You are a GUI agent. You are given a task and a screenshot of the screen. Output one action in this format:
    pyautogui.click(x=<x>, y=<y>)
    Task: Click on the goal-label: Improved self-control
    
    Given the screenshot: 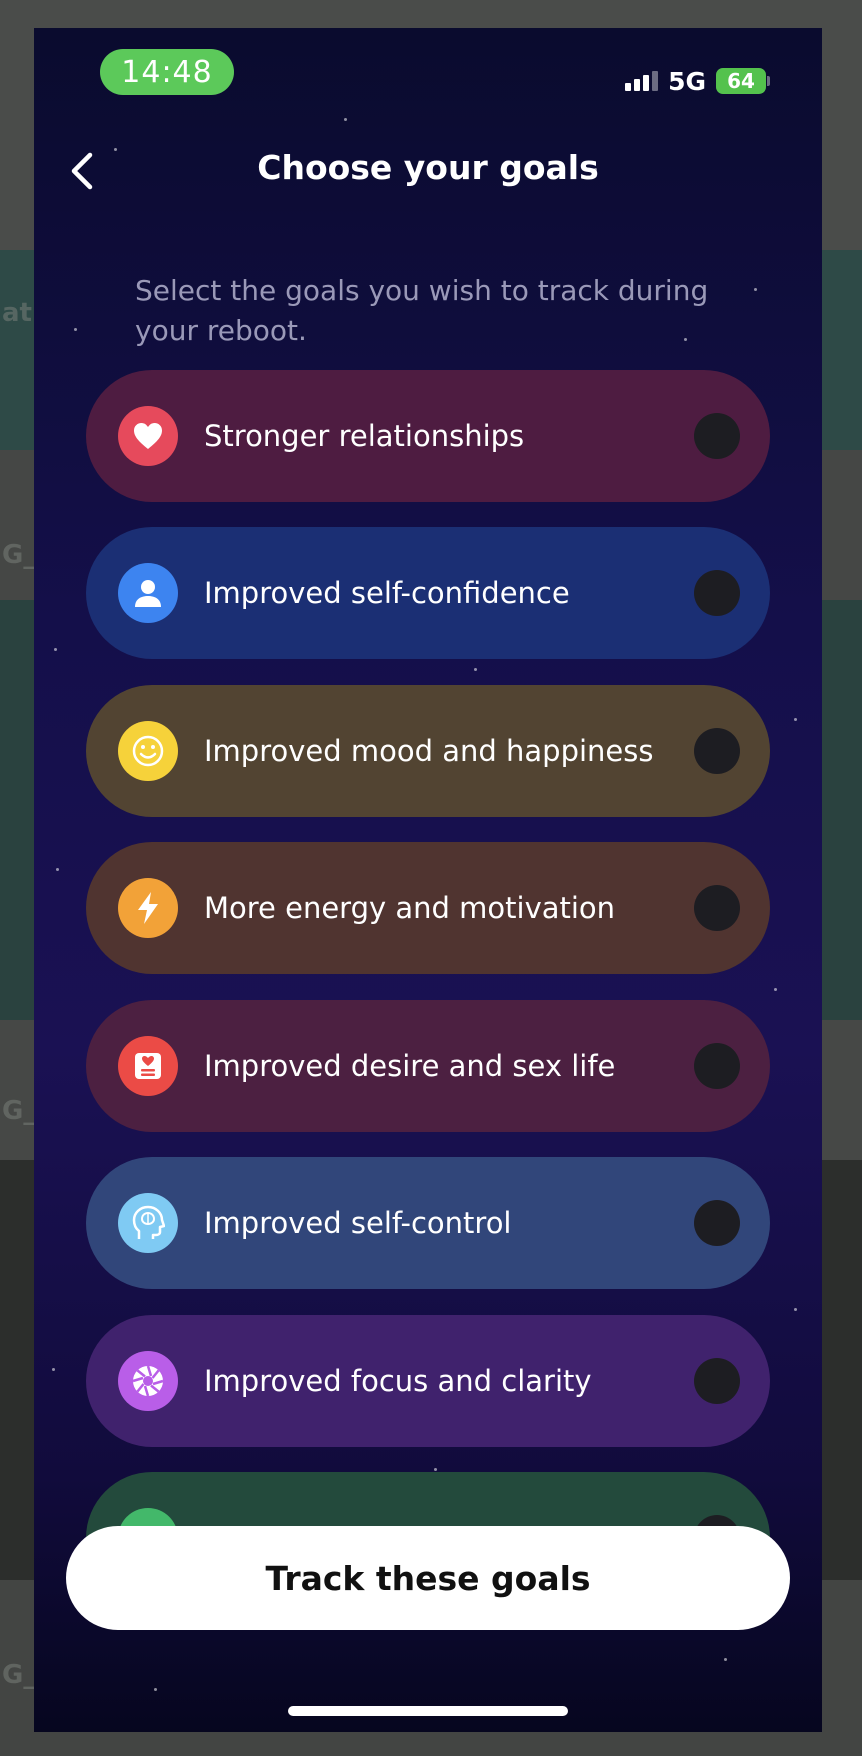 What is the action you would take?
    pyautogui.click(x=358, y=1223)
    